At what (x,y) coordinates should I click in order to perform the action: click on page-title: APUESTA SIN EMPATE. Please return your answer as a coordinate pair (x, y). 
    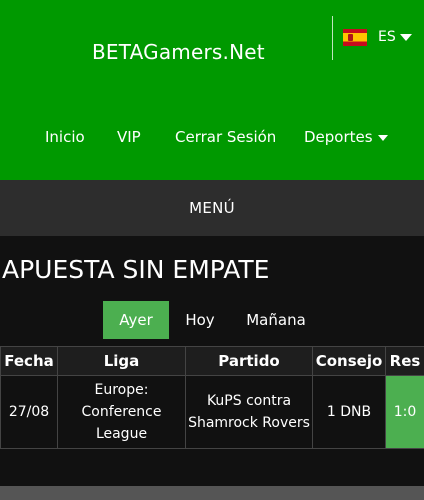
    Looking at the image, I should click on (136, 269).